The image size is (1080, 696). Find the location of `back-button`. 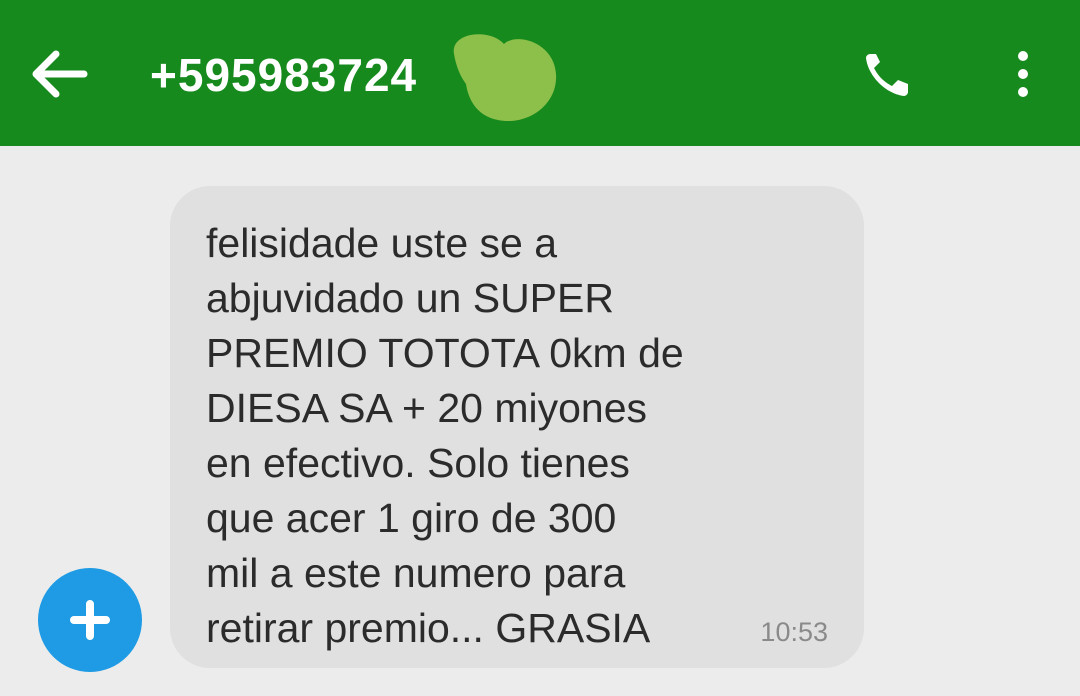

back-button is located at coordinates (61, 74).